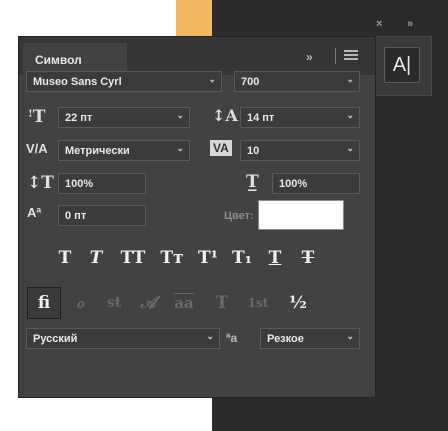  I want to click on font-family-select: Museo Sans Cyrl ⌄, so click(124, 81).